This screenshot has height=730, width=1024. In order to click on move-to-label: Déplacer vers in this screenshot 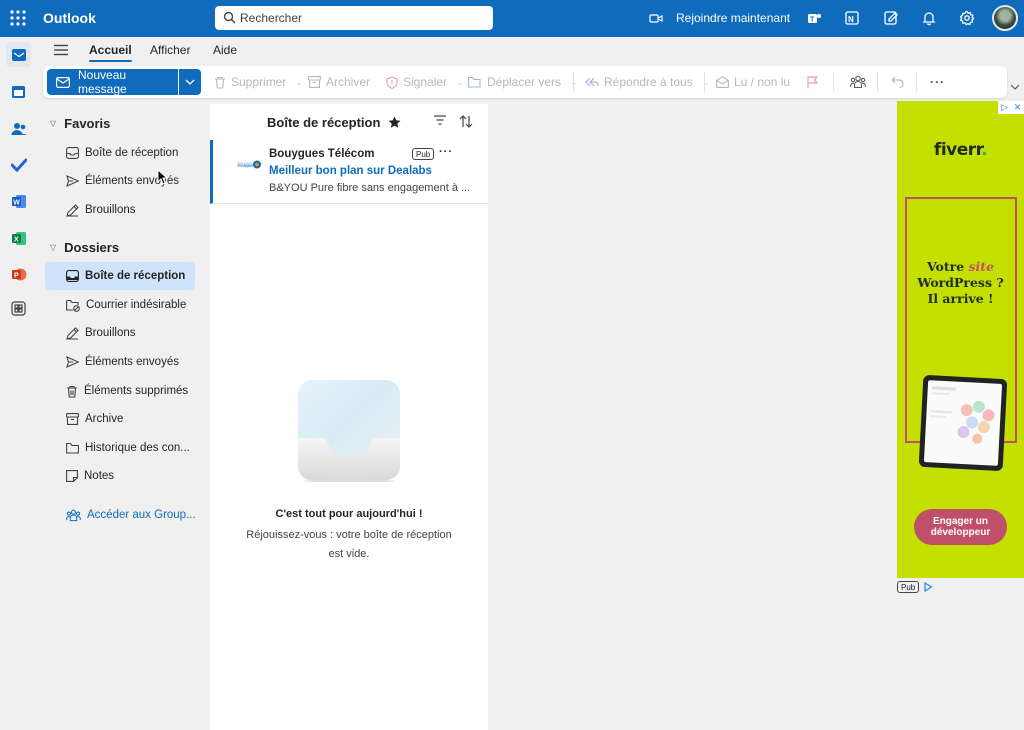, I will do `click(524, 82)`.